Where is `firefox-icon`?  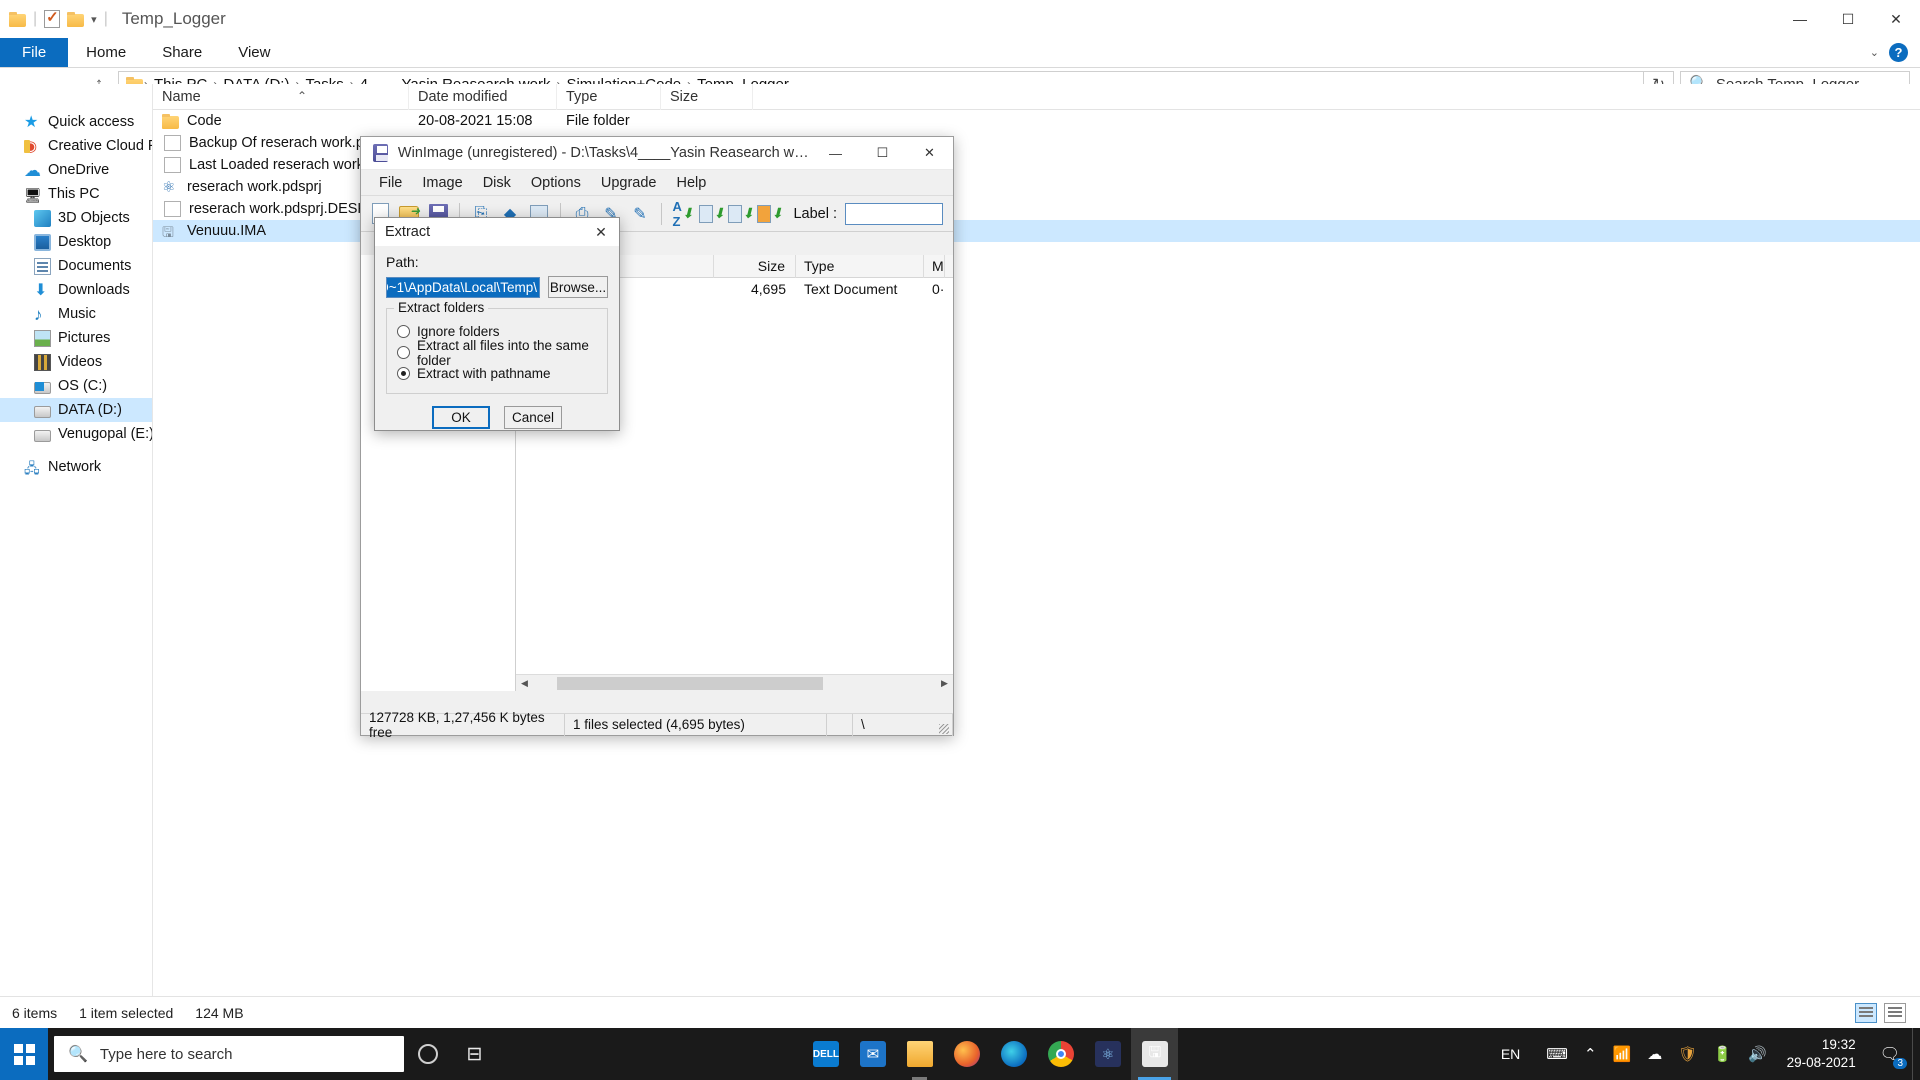 firefox-icon is located at coordinates (966, 1054).